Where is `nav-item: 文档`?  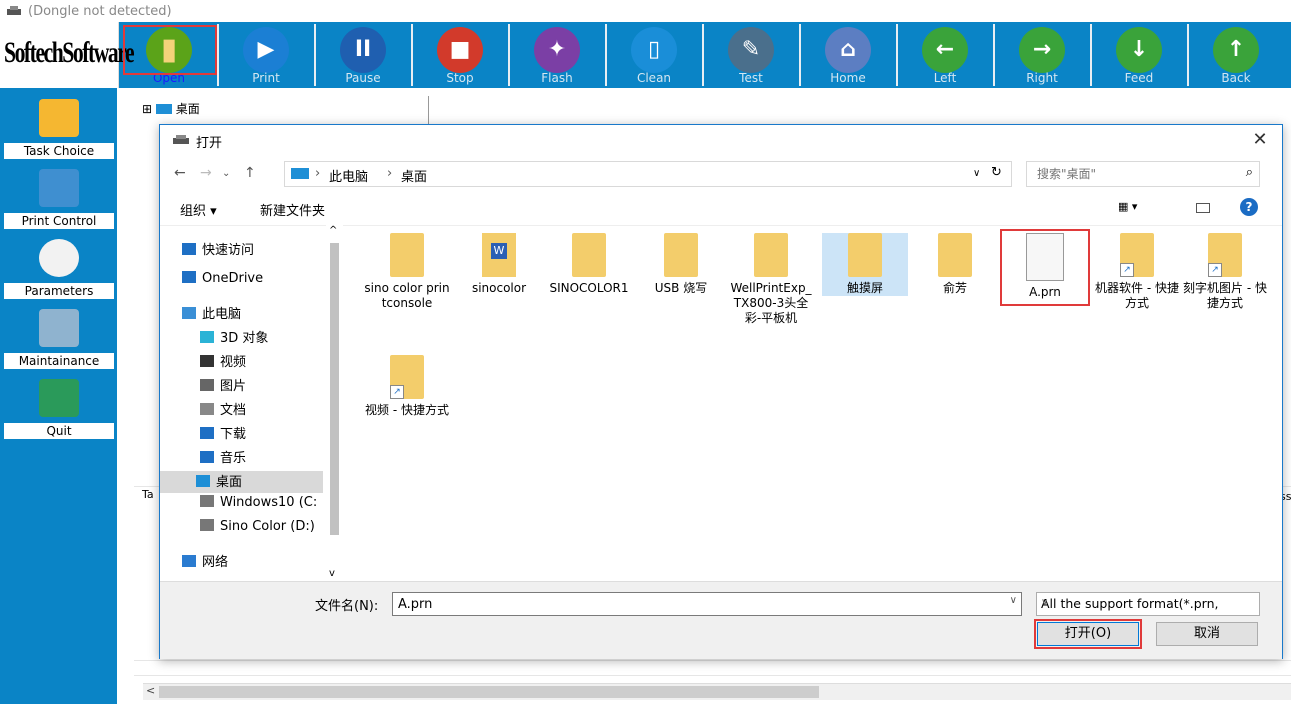
nav-item: 文档 is located at coordinates (223, 410).